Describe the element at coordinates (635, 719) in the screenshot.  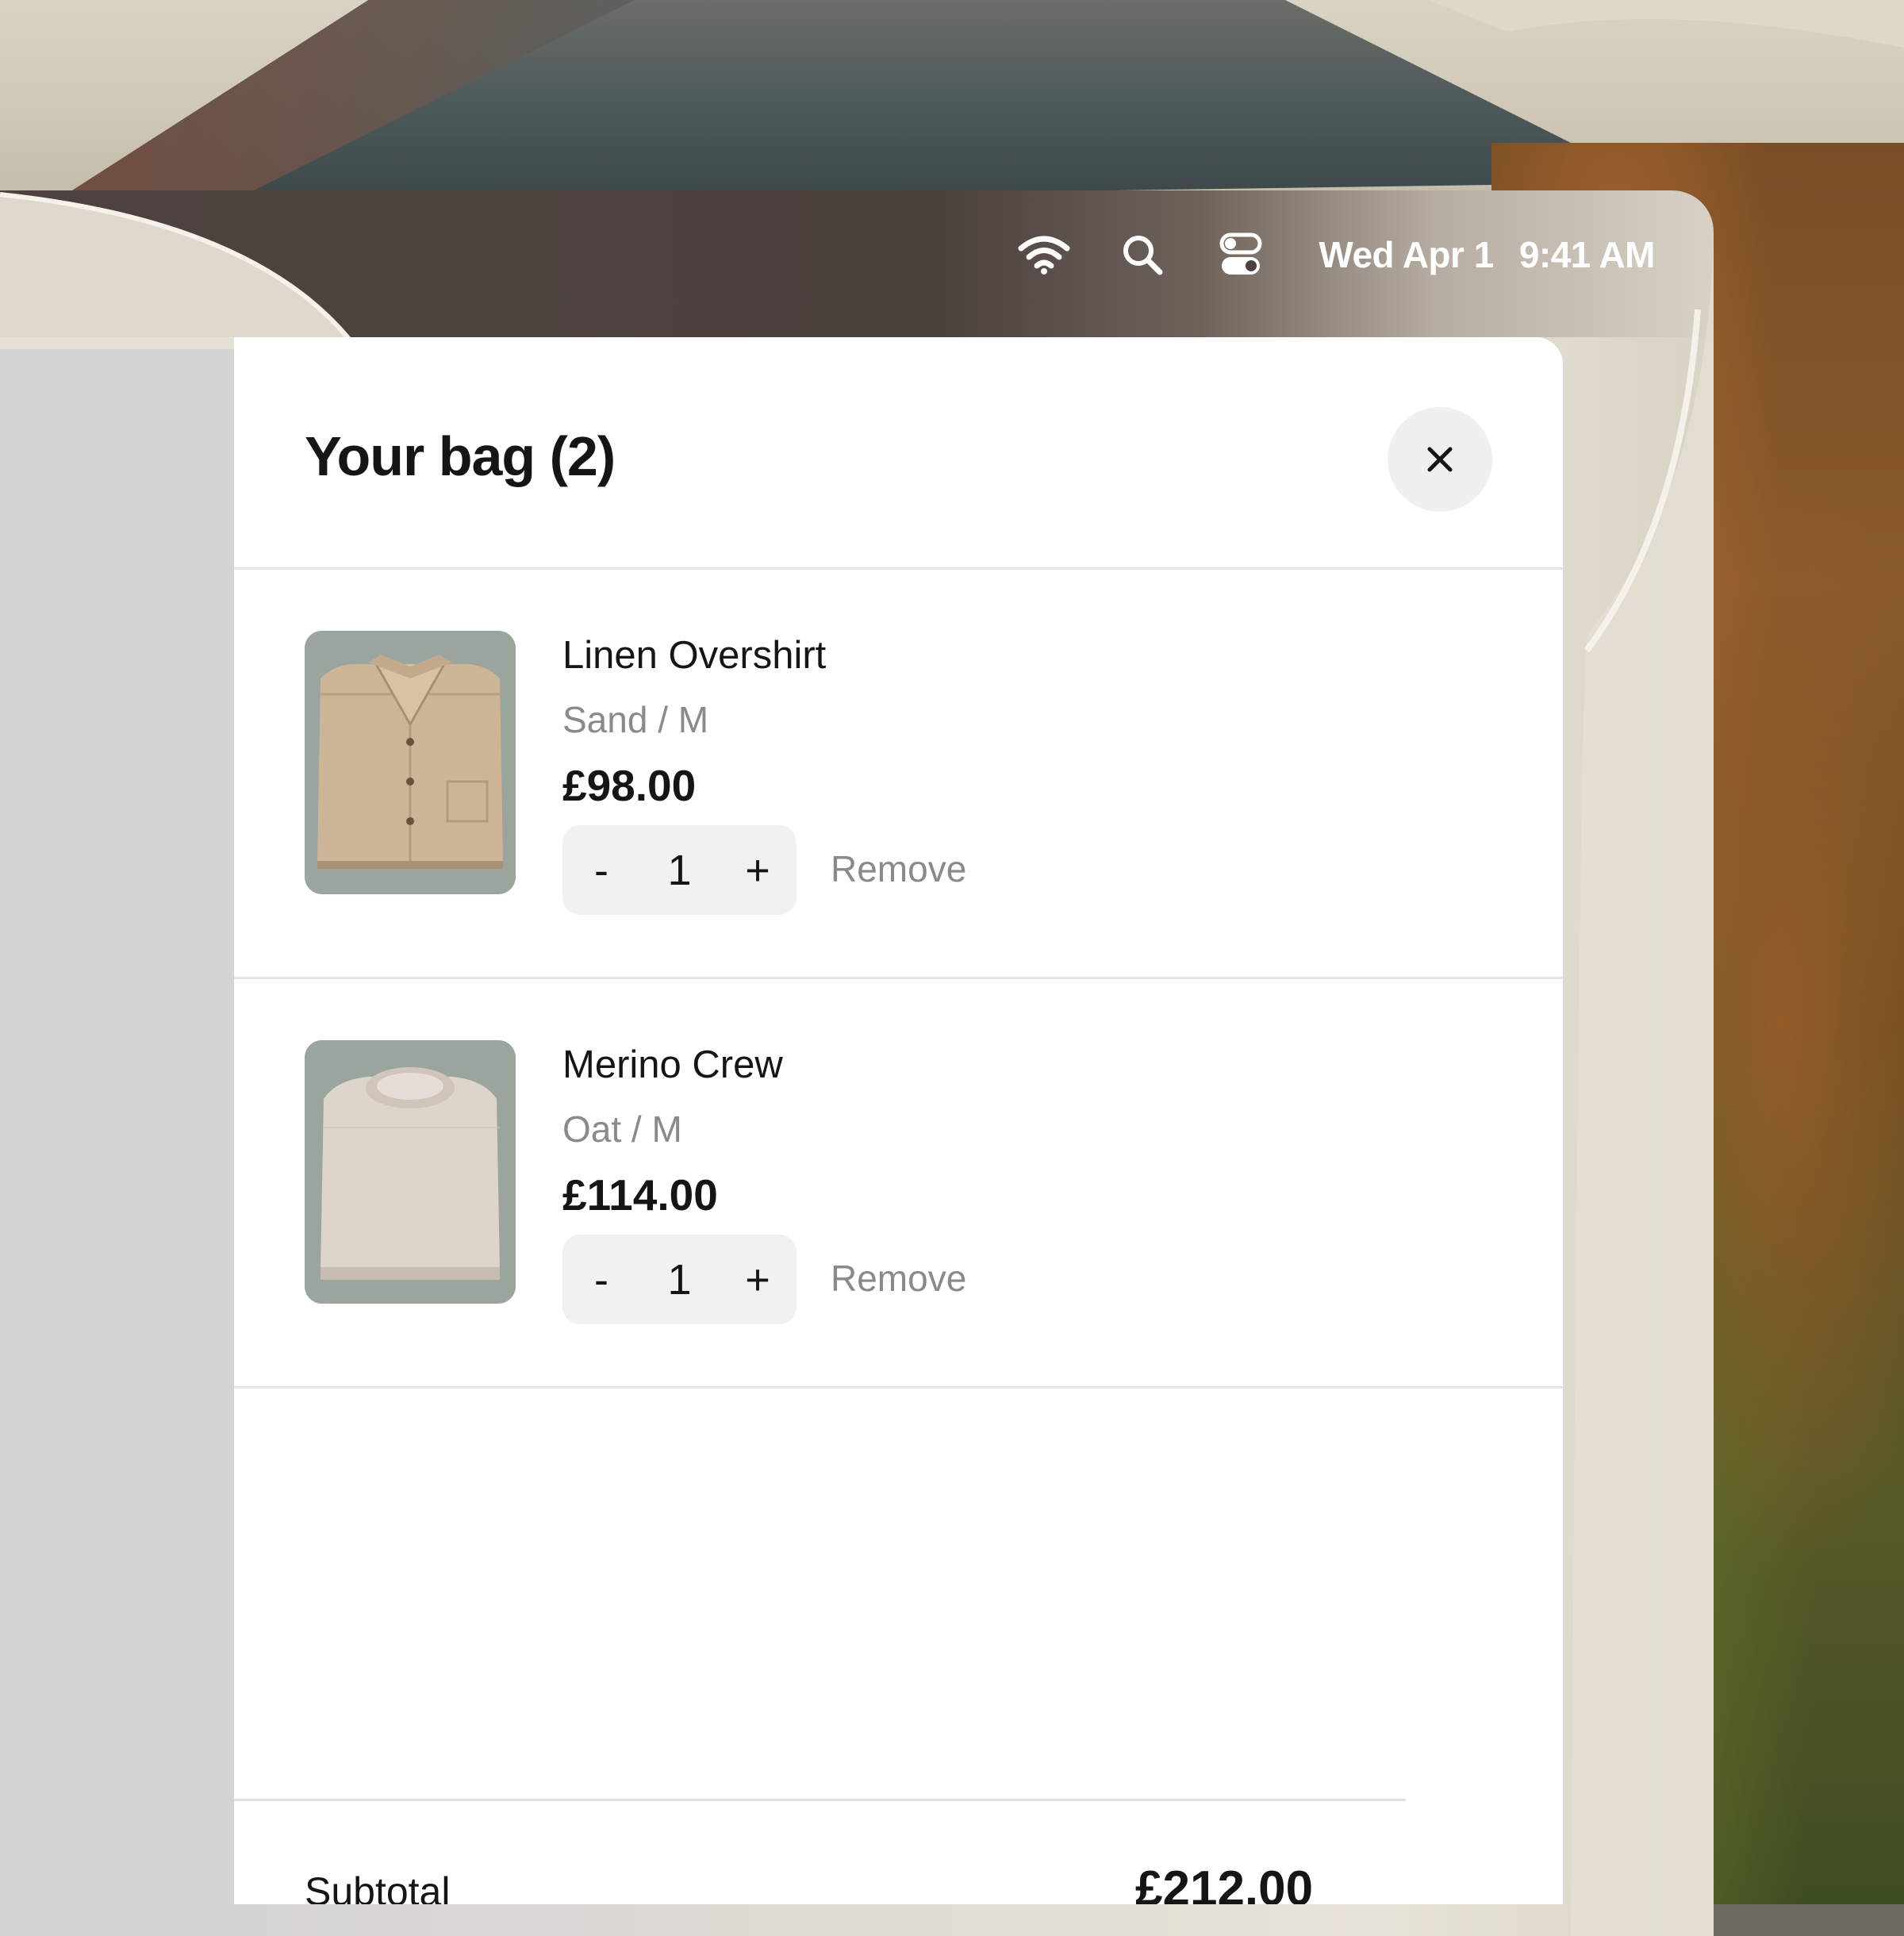
I see `item-variant: Sand / M` at that location.